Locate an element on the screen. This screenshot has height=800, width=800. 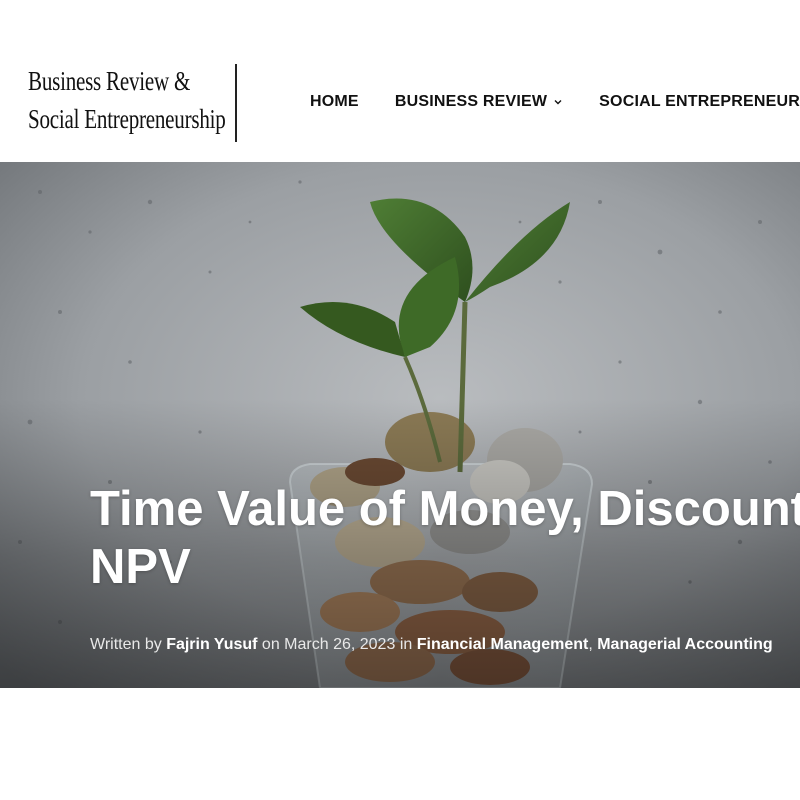
meta-on: on is located at coordinates (270, 644).